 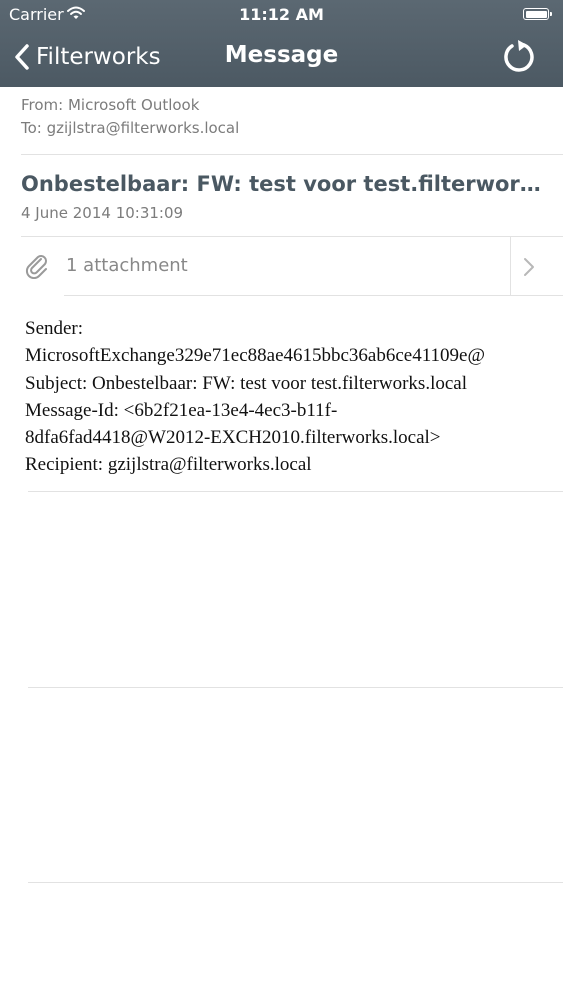 What do you see at coordinates (127, 265) in the screenshot?
I see `attachments-label: 1 attachment` at bounding box center [127, 265].